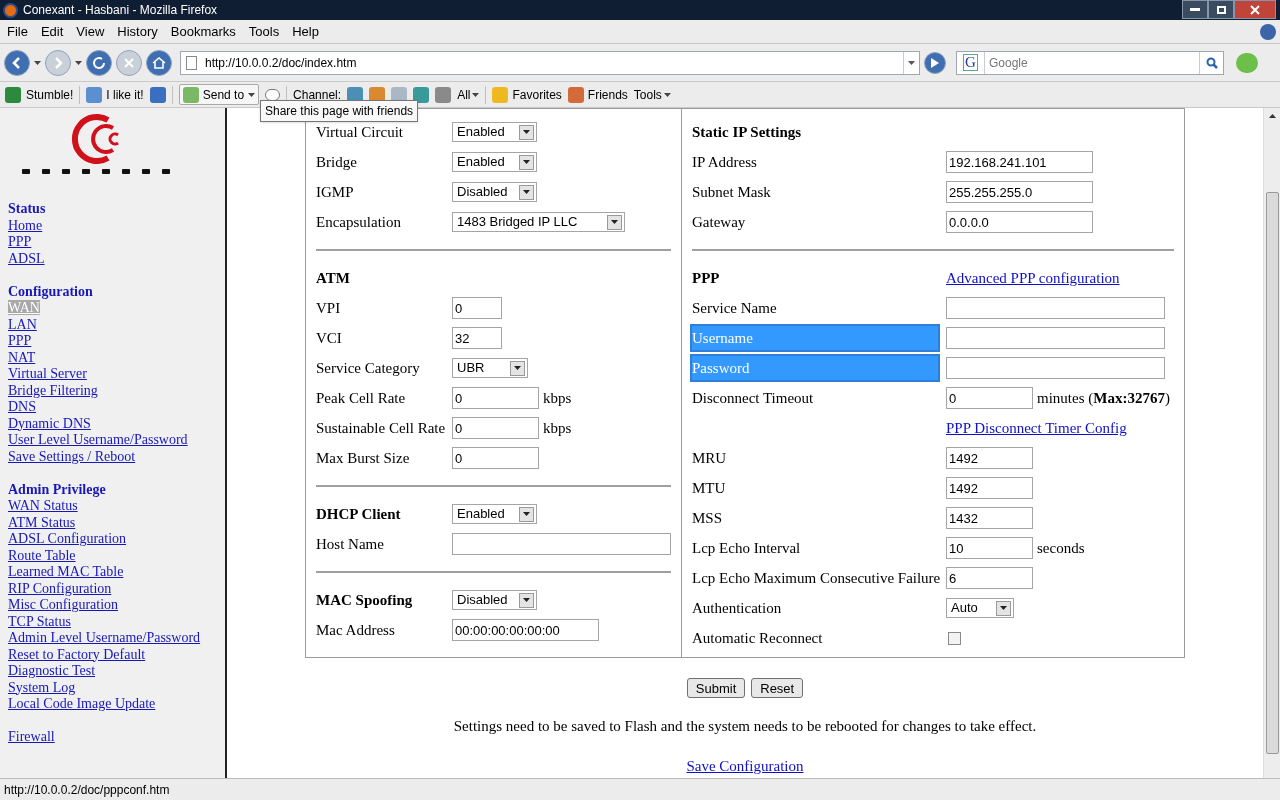  What do you see at coordinates (42, 687) in the screenshot?
I see `nav-link: System Log` at bounding box center [42, 687].